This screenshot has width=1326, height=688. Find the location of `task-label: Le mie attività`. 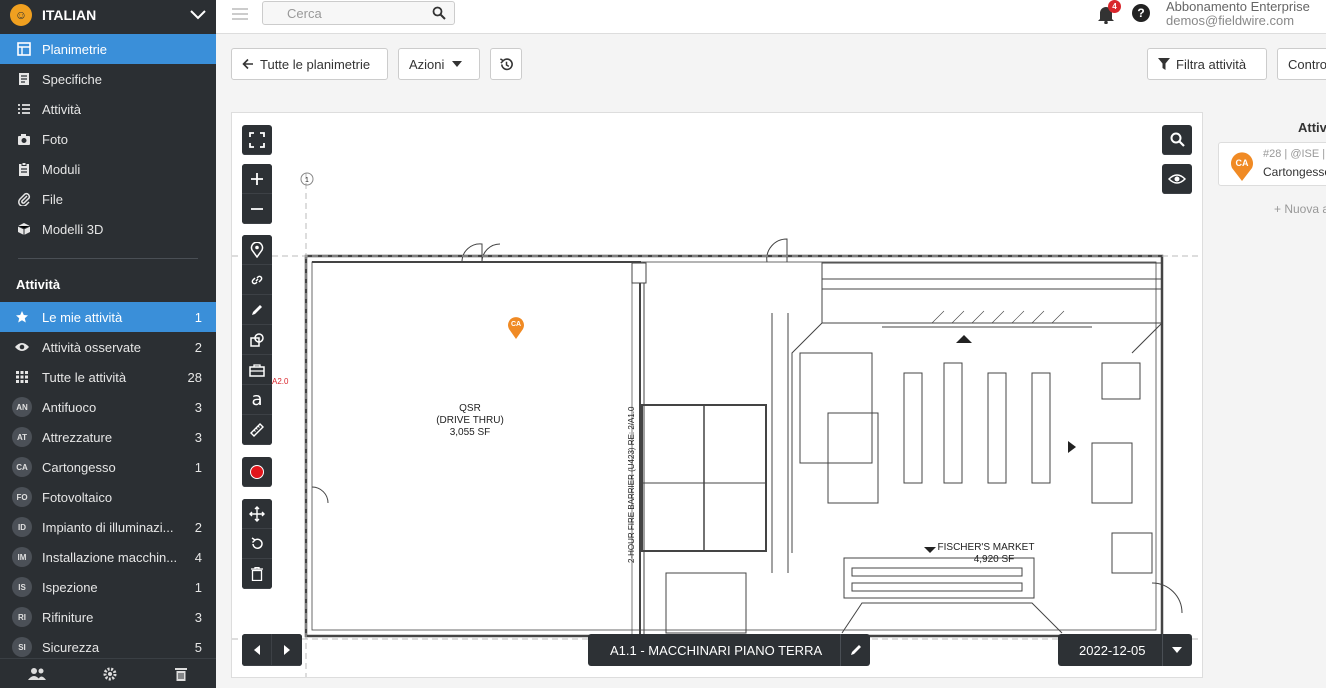

task-label: Le mie attività is located at coordinates (82, 317).